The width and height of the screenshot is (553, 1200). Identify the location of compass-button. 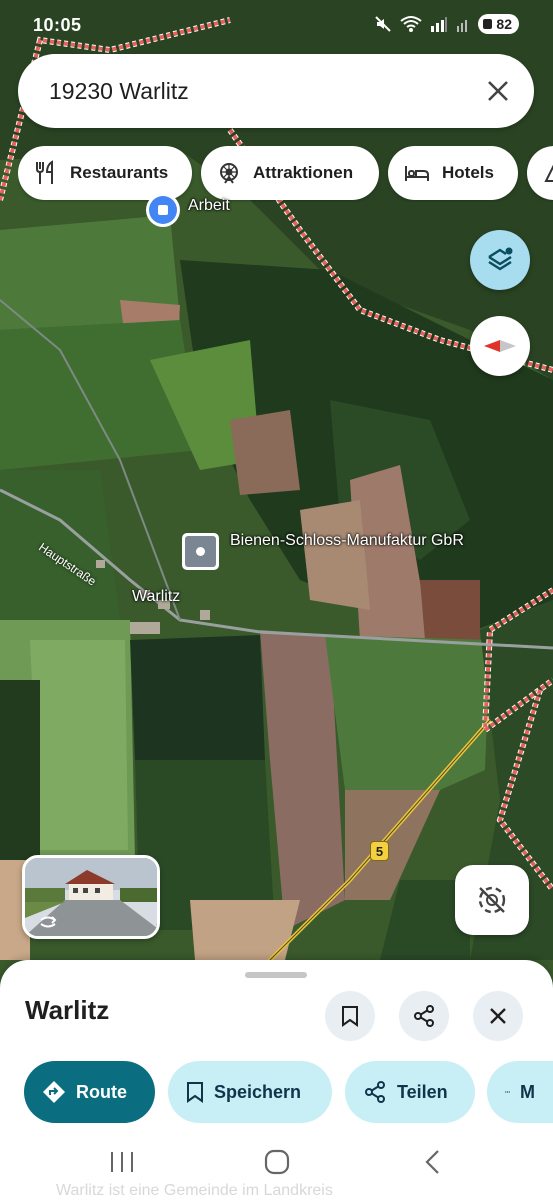
(500, 346).